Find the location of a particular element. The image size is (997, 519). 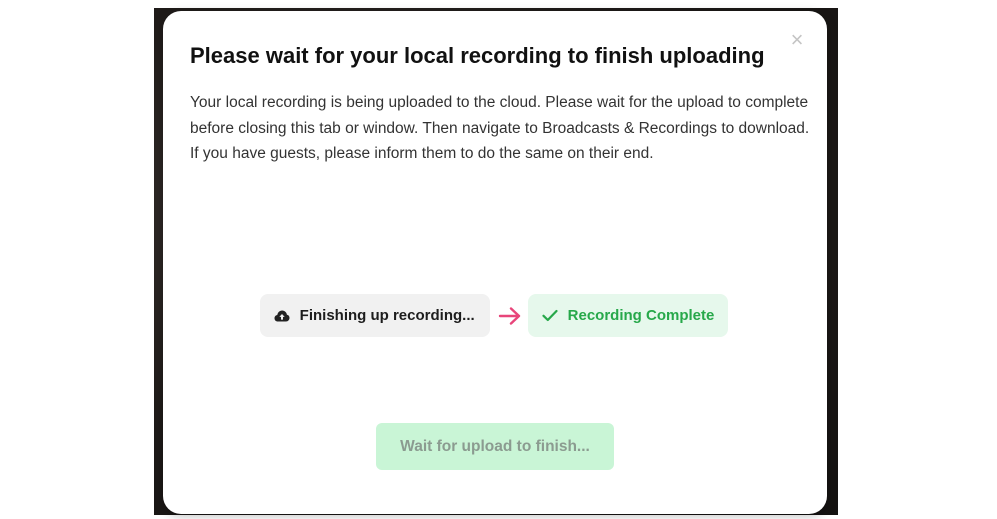

arrow-right-icon is located at coordinates (510, 316).